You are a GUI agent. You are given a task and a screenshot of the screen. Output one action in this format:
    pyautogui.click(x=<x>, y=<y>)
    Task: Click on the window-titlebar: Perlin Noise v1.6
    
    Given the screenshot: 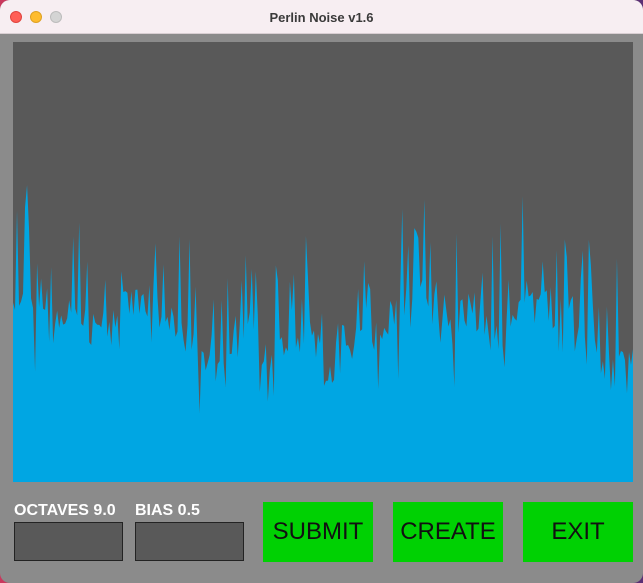 What is the action you would take?
    pyautogui.click(x=321, y=17)
    